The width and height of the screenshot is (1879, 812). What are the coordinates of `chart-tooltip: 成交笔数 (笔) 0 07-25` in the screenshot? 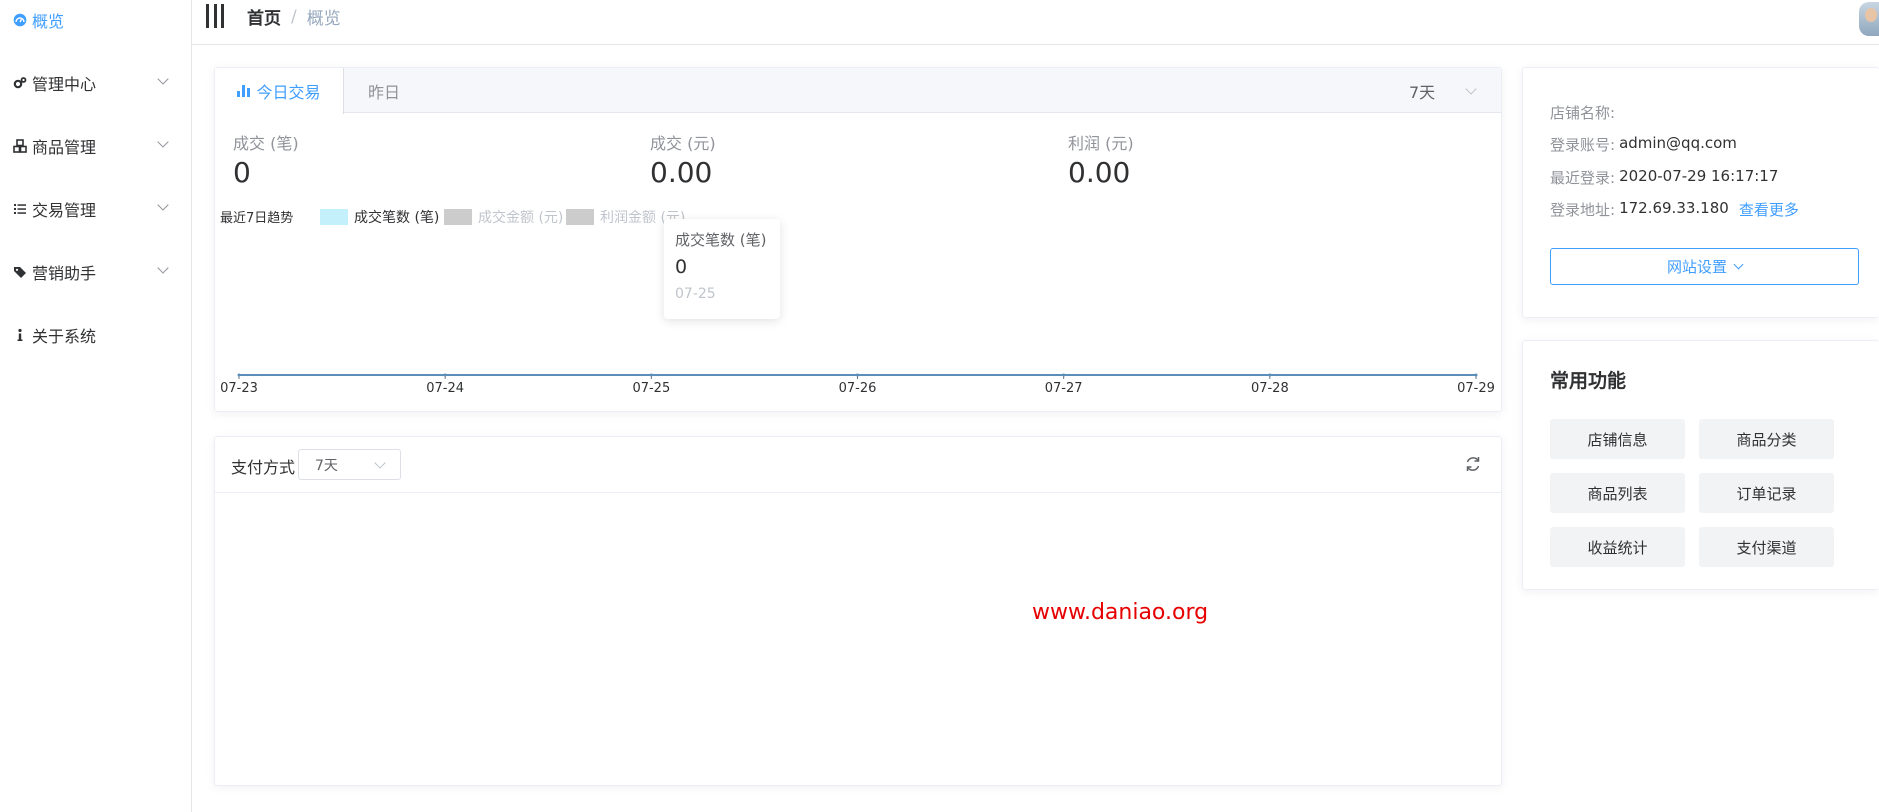 It's located at (722, 269).